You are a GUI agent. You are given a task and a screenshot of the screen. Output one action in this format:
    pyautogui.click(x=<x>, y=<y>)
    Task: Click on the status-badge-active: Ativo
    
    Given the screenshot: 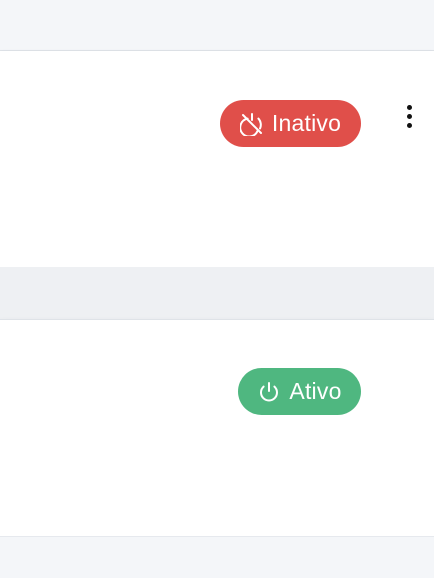 What is the action you would take?
    pyautogui.click(x=299, y=391)
    